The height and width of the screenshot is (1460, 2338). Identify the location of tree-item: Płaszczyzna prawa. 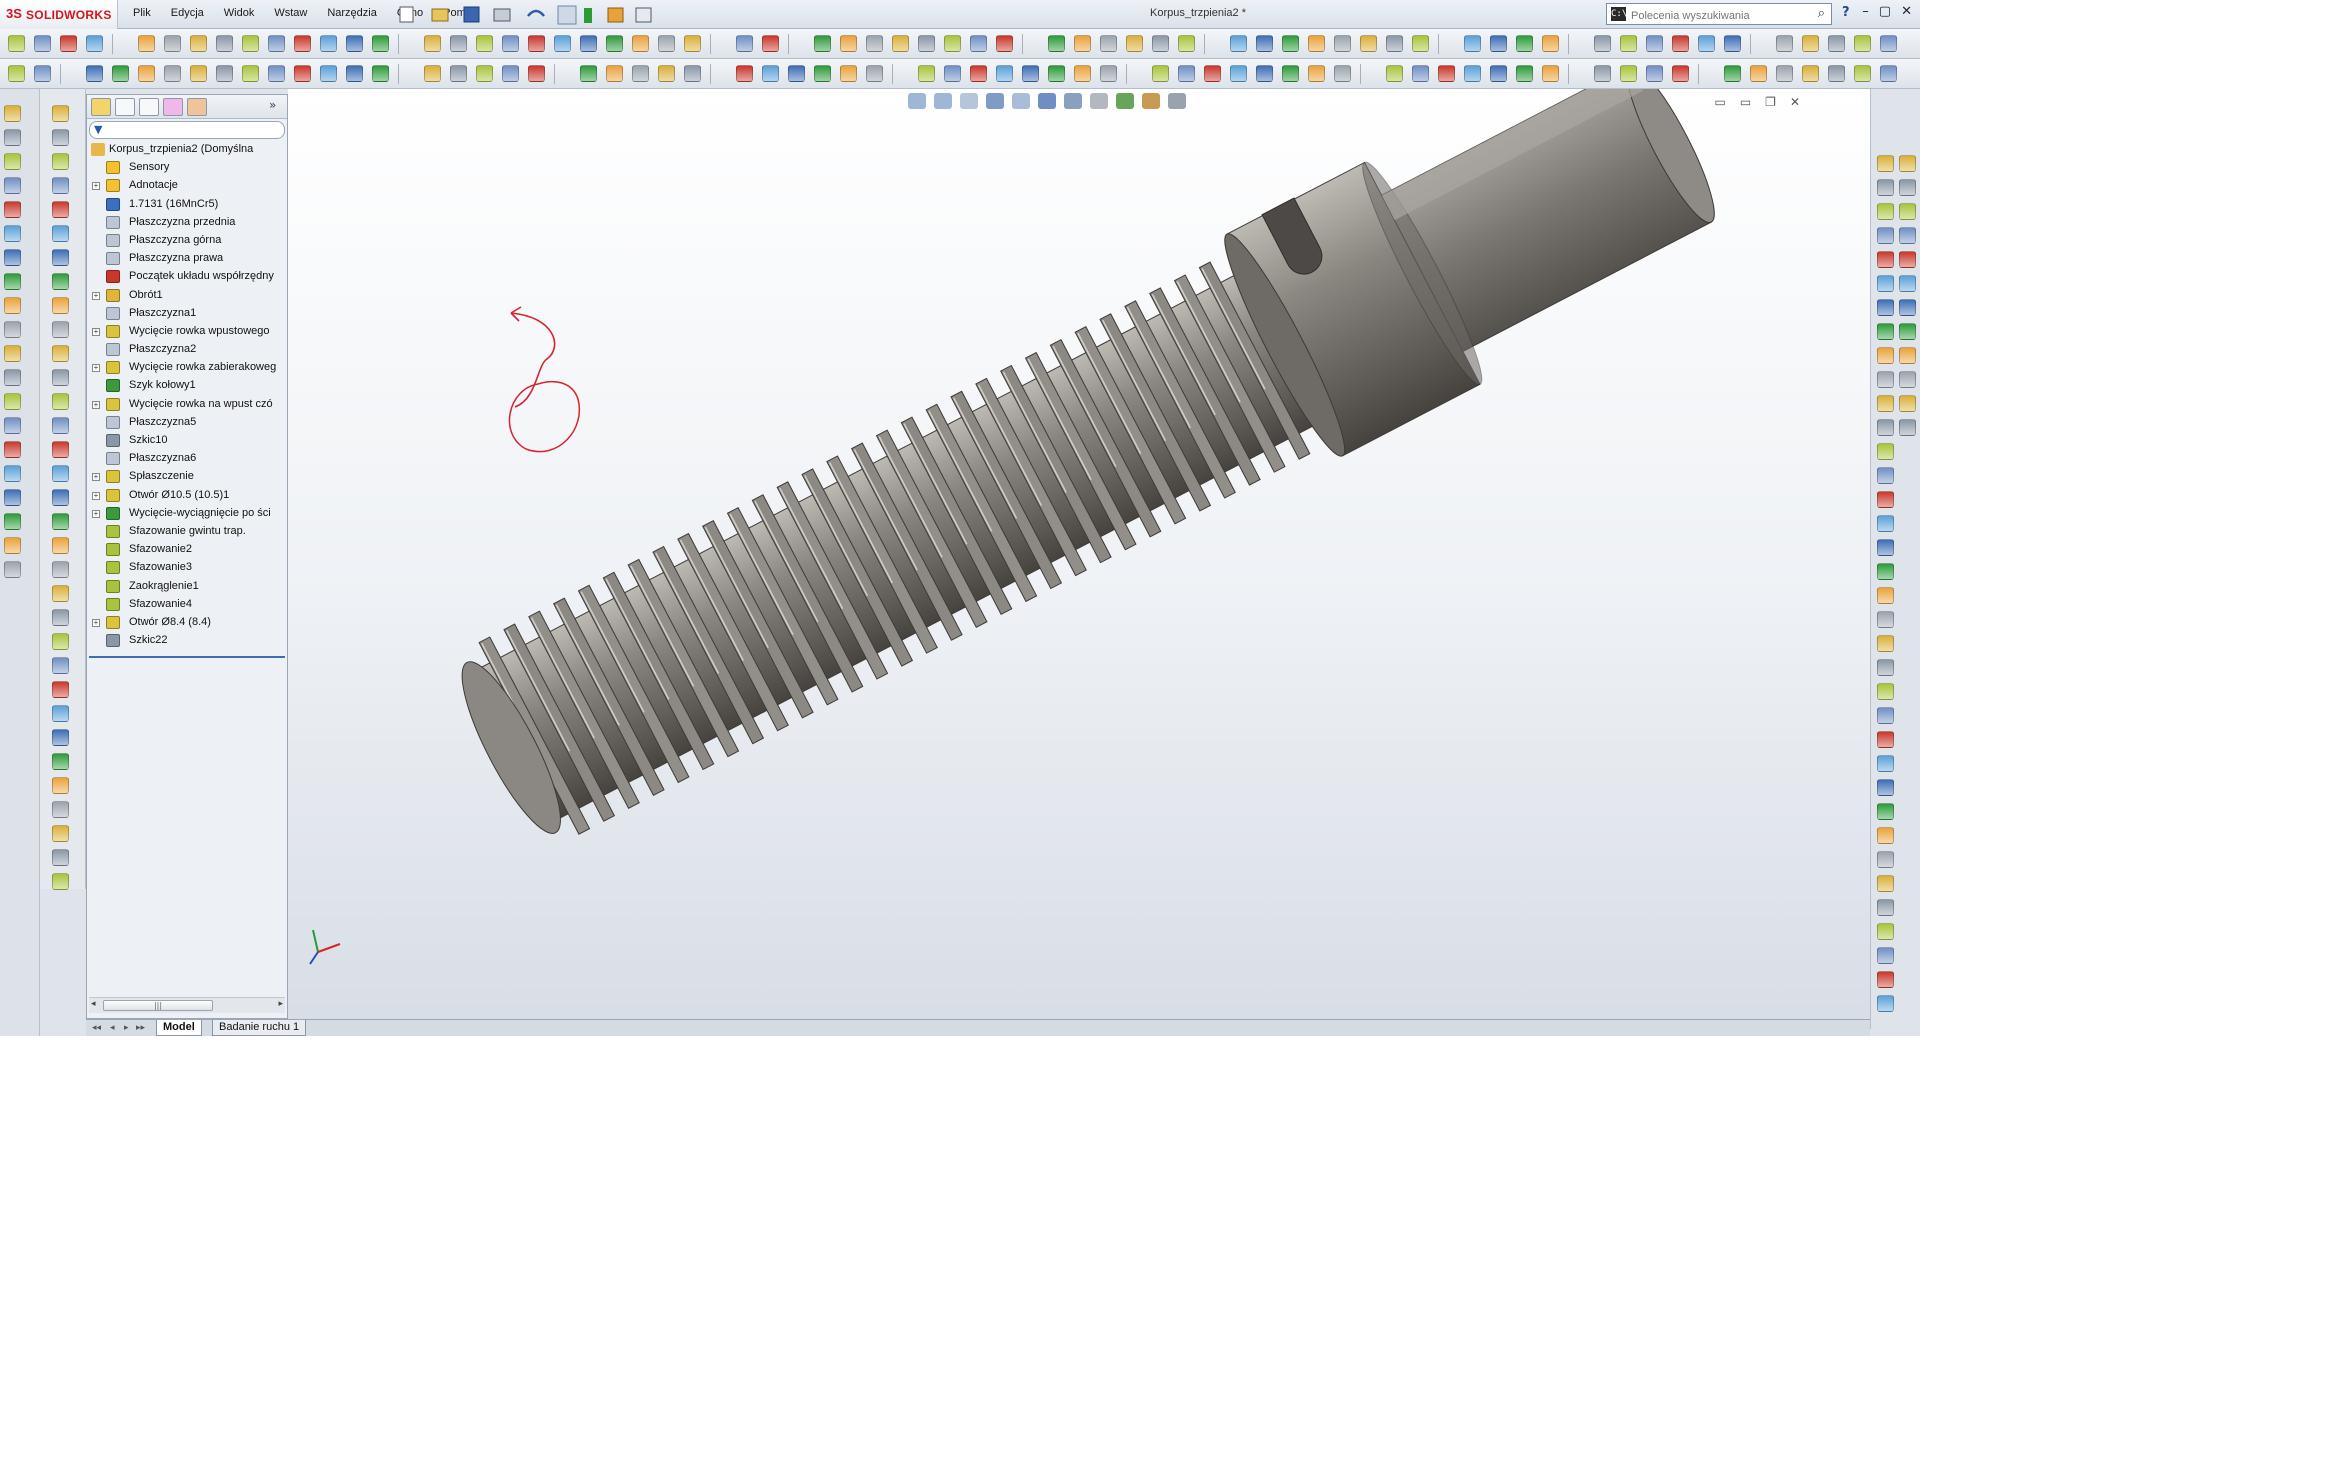
(187, 259).